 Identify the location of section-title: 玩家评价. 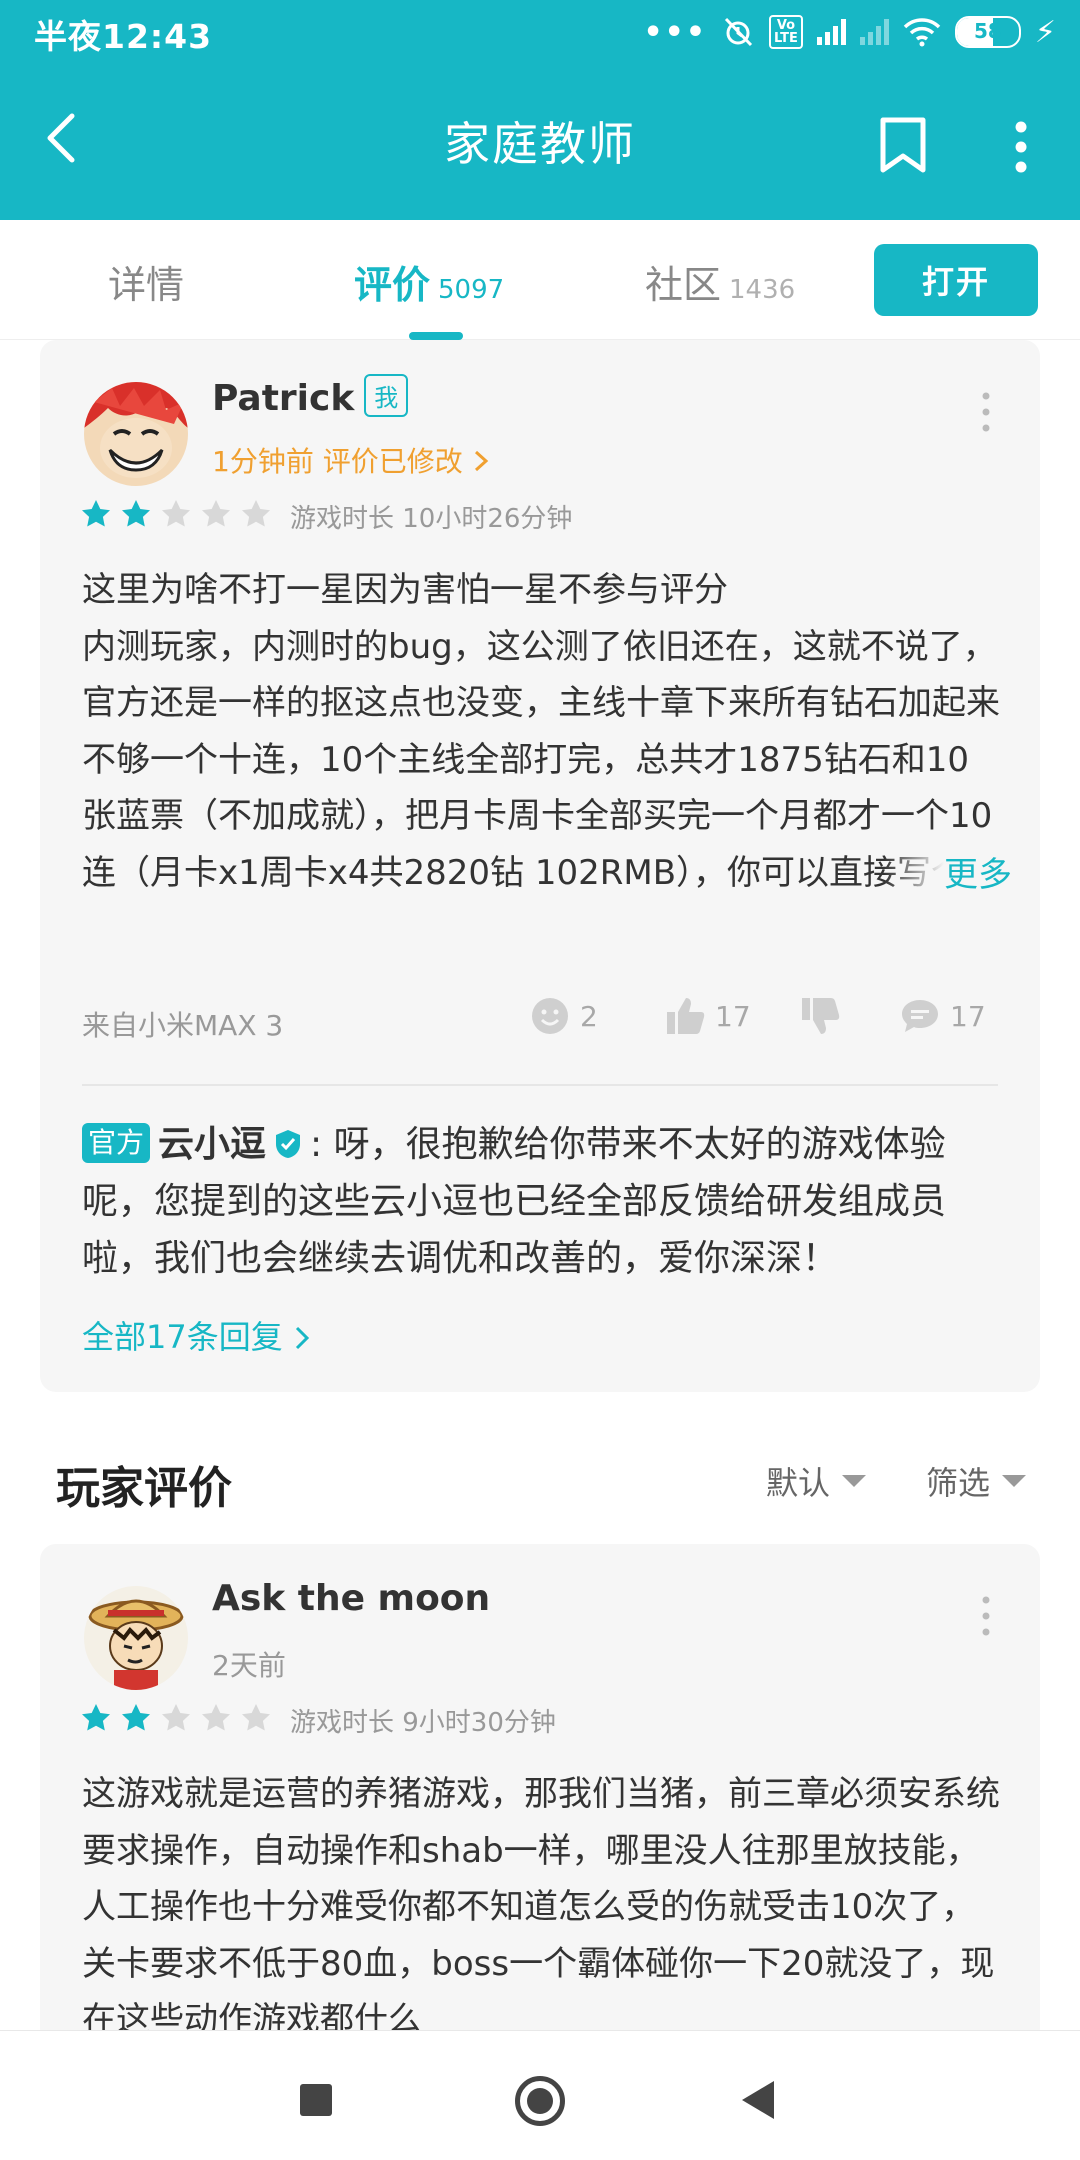
(144, 1488).